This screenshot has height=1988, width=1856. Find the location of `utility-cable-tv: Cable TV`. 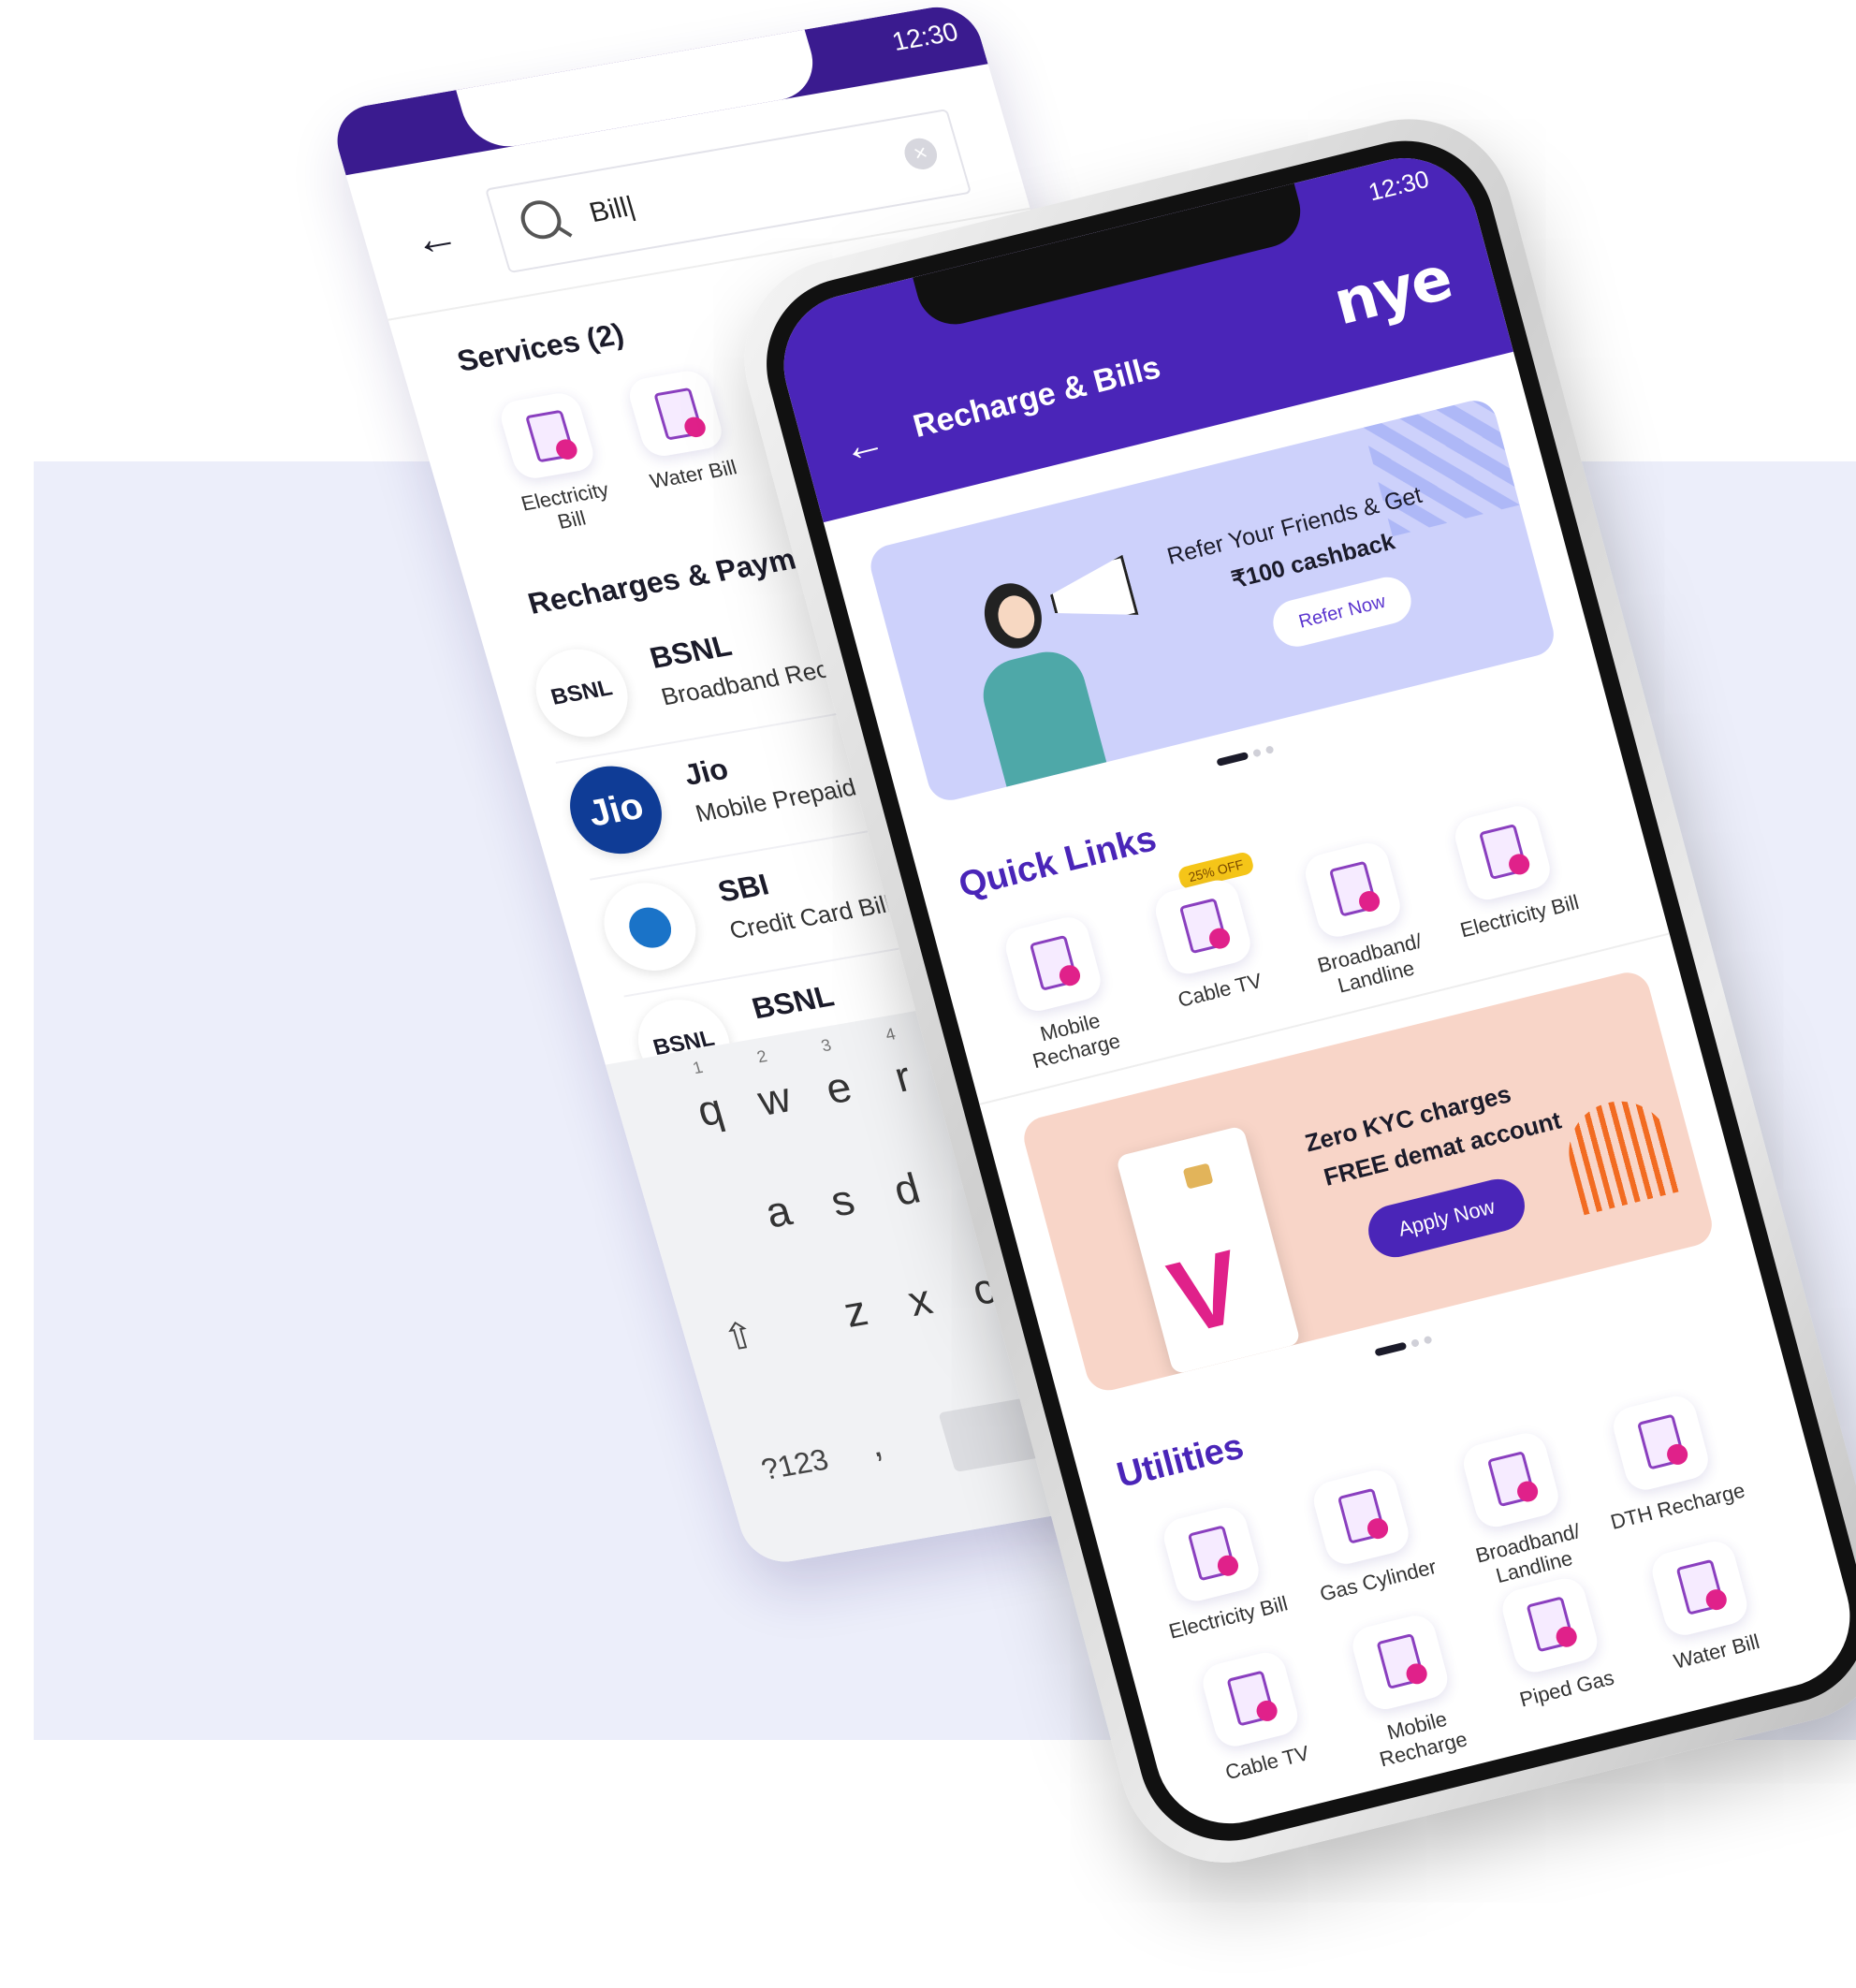

utility-cable-tv: Cable TV is located at coordinates (1254, 1717).